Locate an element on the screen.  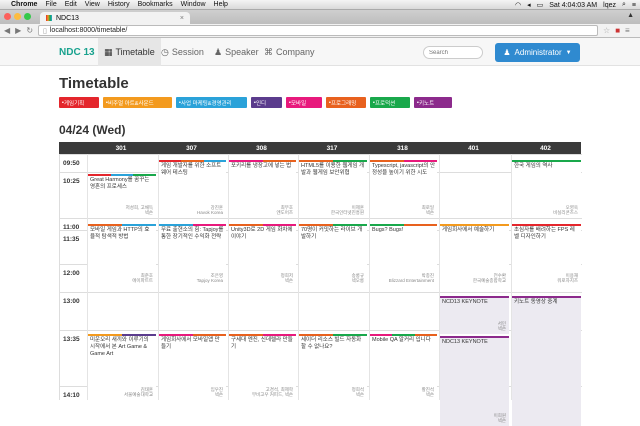
session-company: 한국인터넷진흥원 is located at coordinates (347, 212).